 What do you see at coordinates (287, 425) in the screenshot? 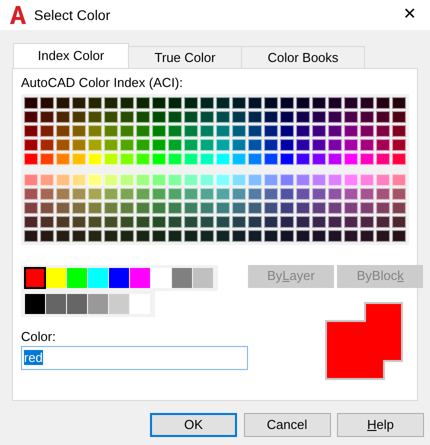
I see `dialog-button: Cancel` at bounding box center [287, 425].